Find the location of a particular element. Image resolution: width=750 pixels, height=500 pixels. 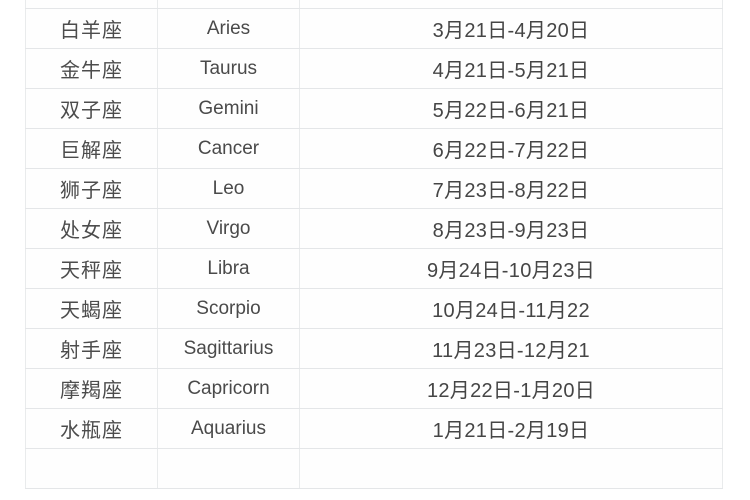

column-header-date-range: 日期(阳历) is located at coordinates (511, 4).